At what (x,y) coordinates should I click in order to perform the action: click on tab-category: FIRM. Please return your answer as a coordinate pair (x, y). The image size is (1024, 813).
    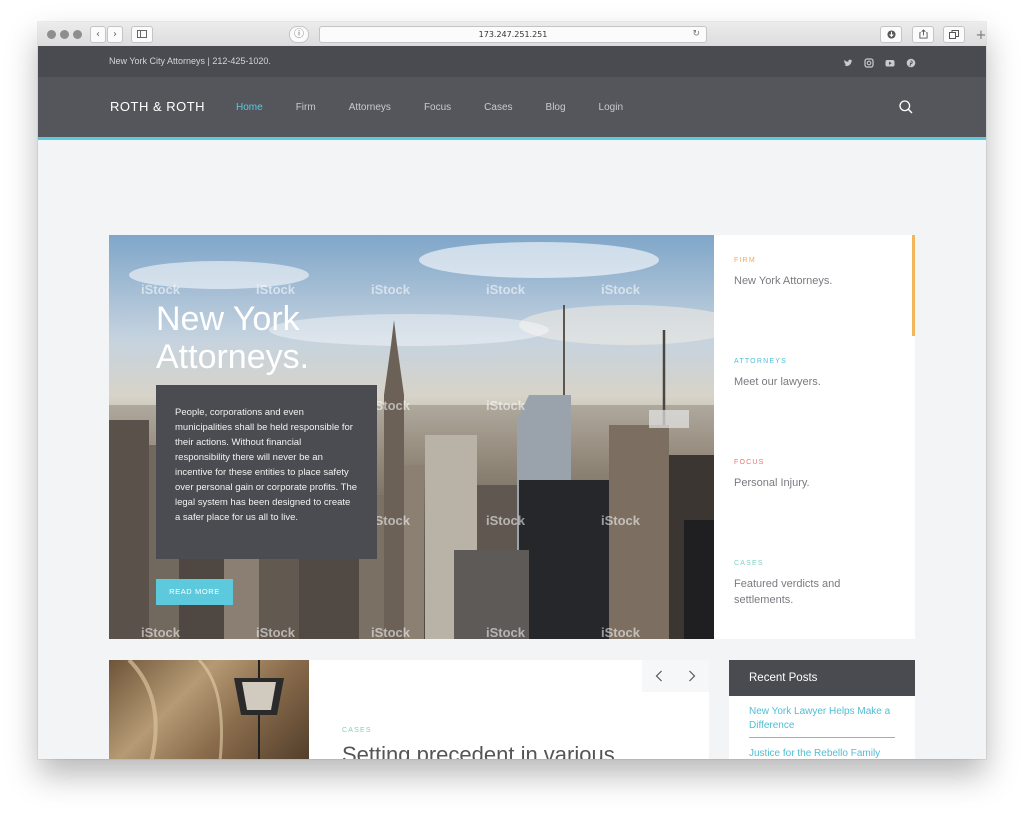
    Looking at the image, I should click on (745, 260).